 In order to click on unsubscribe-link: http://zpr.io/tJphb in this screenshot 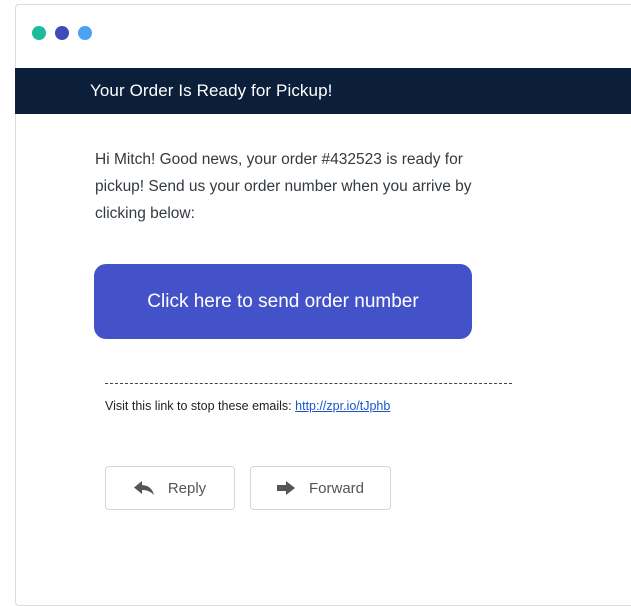, I will do `click(342, 406)`.